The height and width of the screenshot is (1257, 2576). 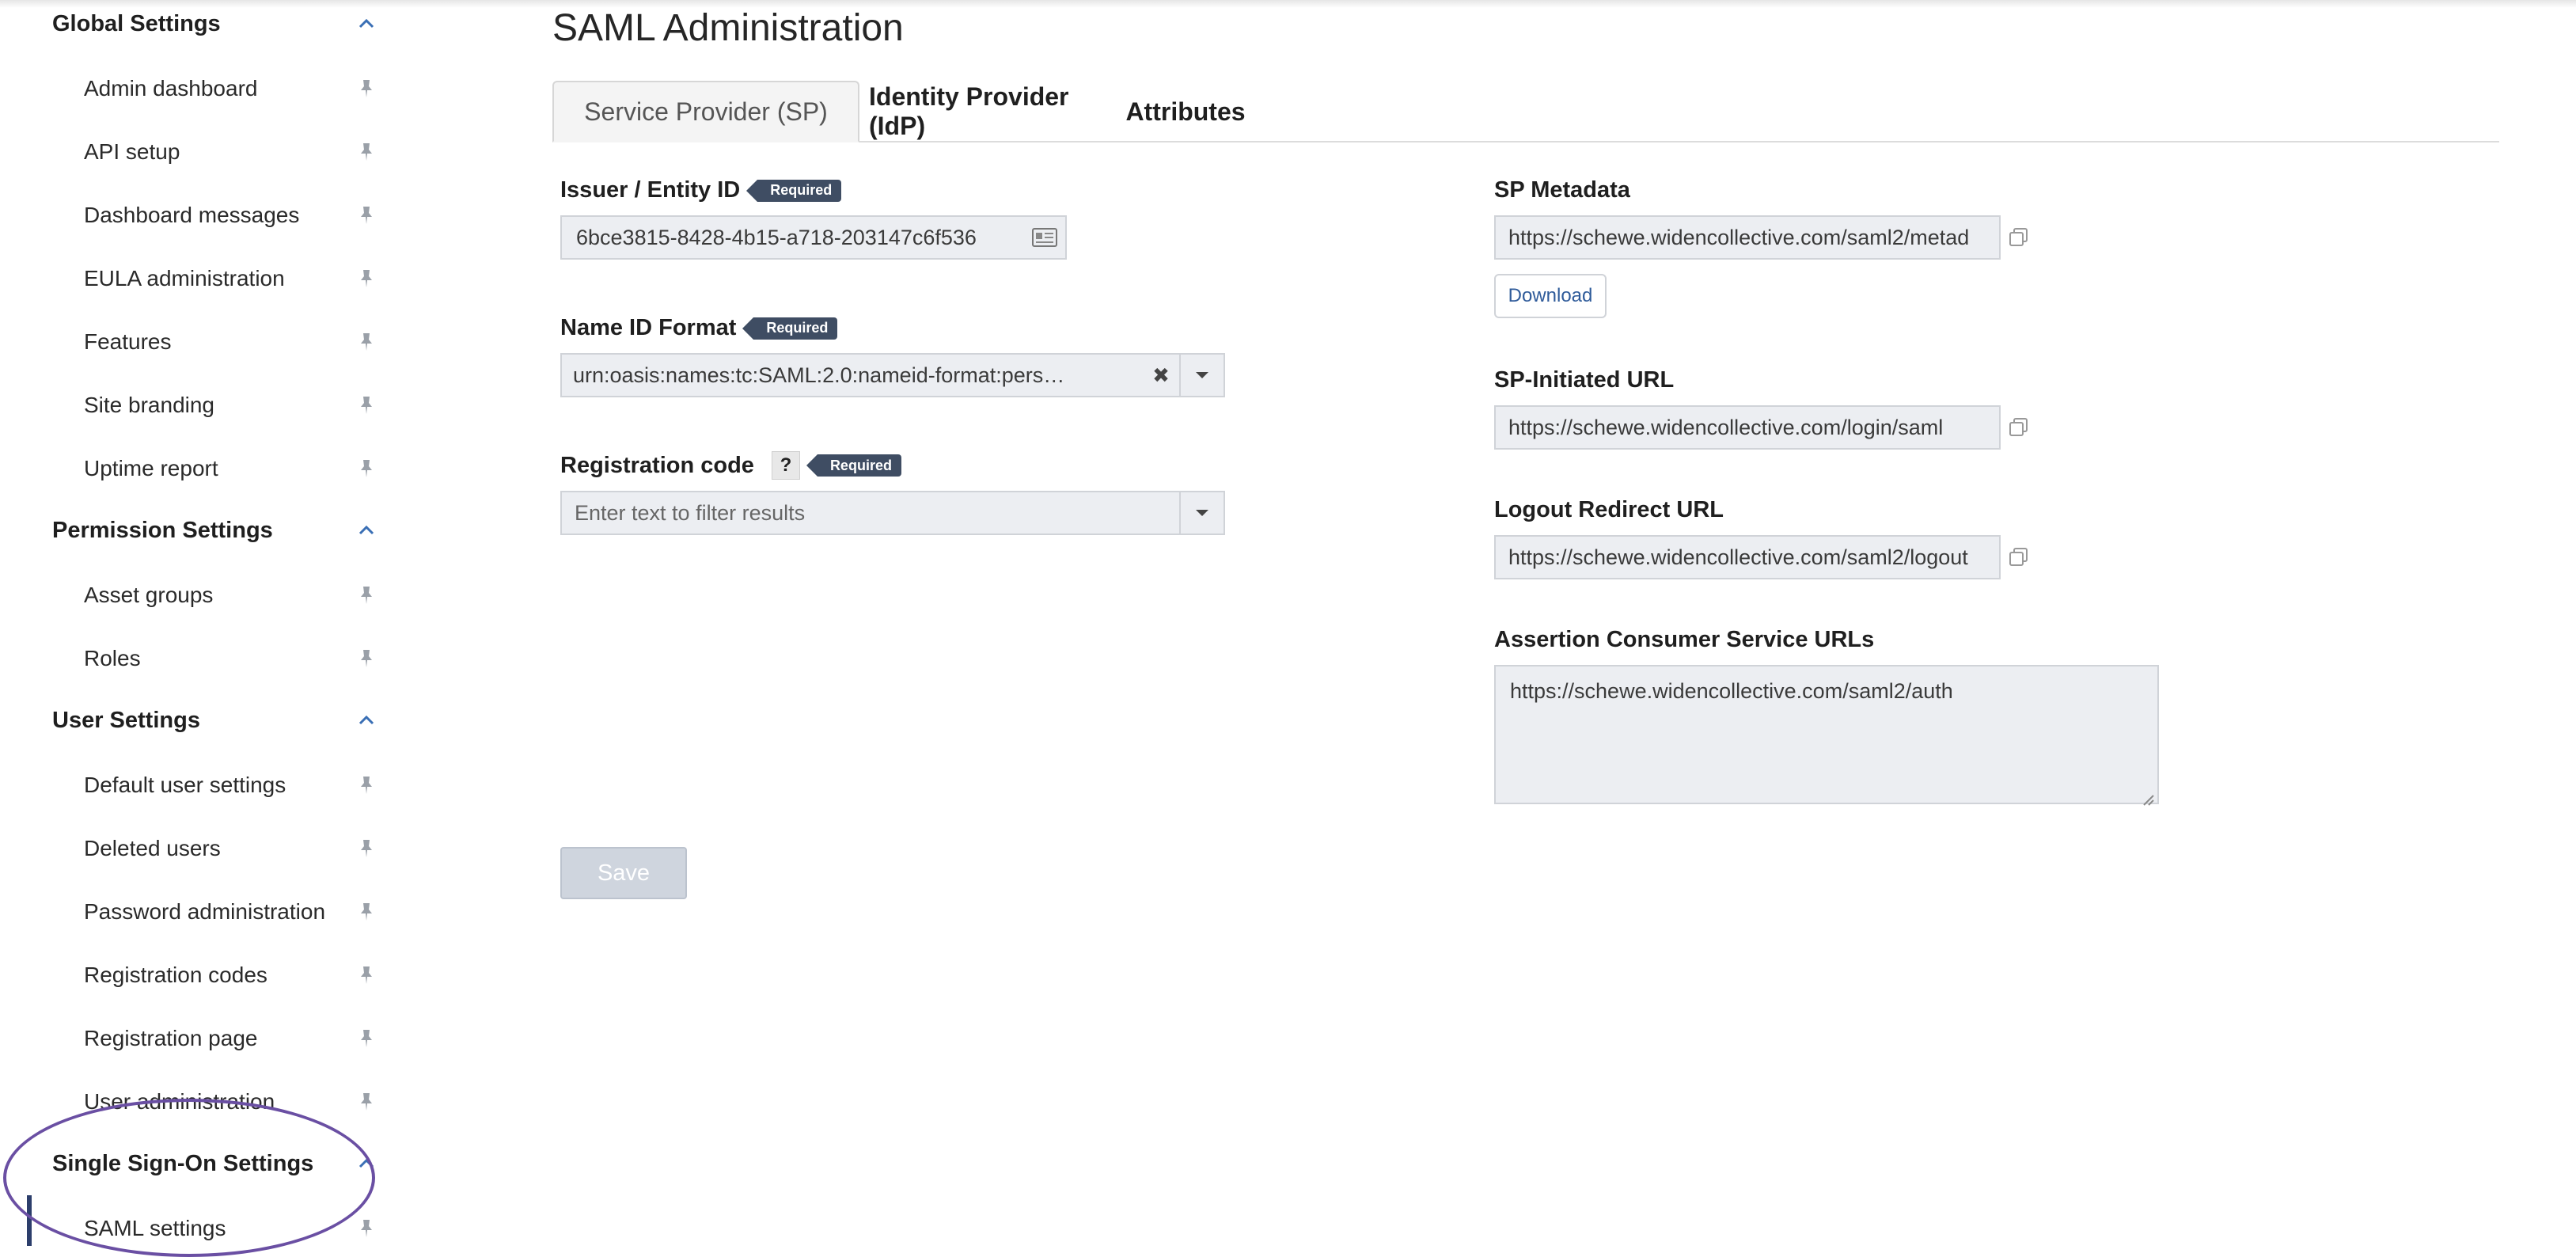 I want to click on sidebar-item-saml-settings: SAML settings, so click(x=230, y=1228).